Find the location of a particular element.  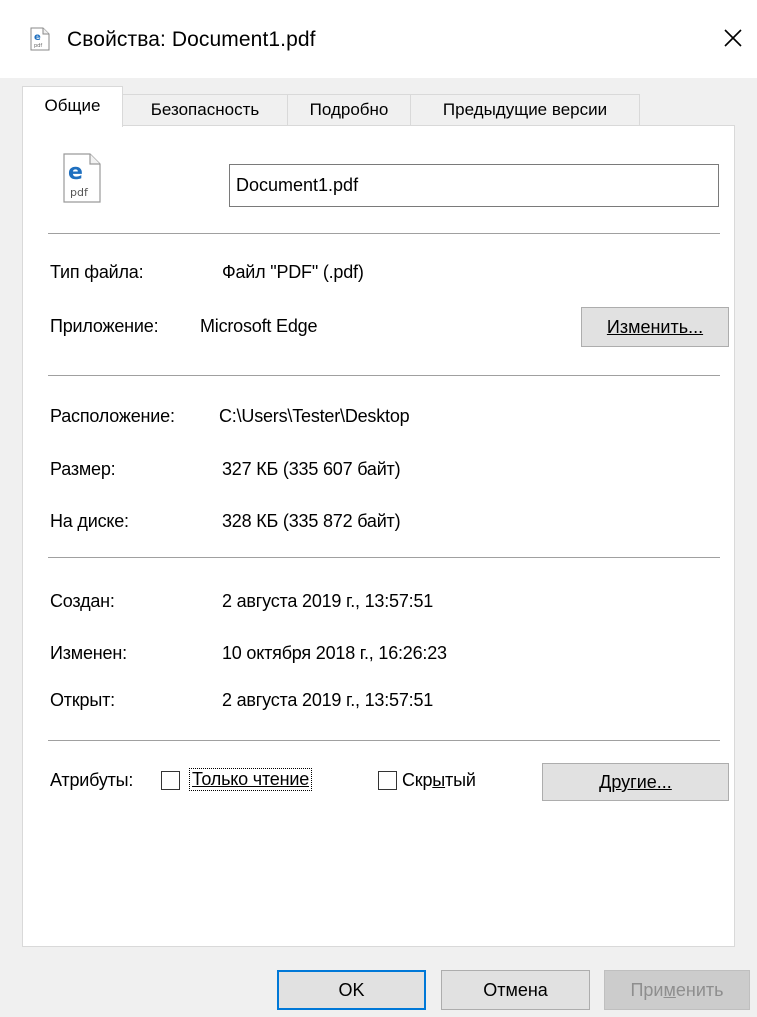

hidden-label: Скрытый is located at coordinates (439, 780).